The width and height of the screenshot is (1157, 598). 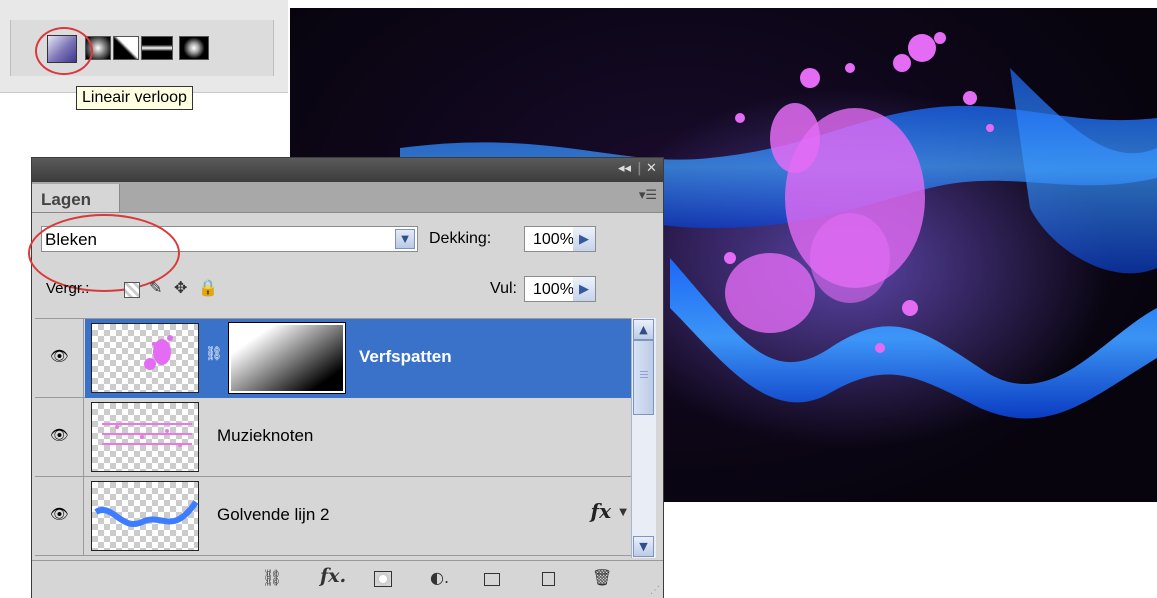 What do you see at coordinates (405, 356) in the screenshot?
I see `layer-name: Verfspatten` at bounding box center [405, 356].